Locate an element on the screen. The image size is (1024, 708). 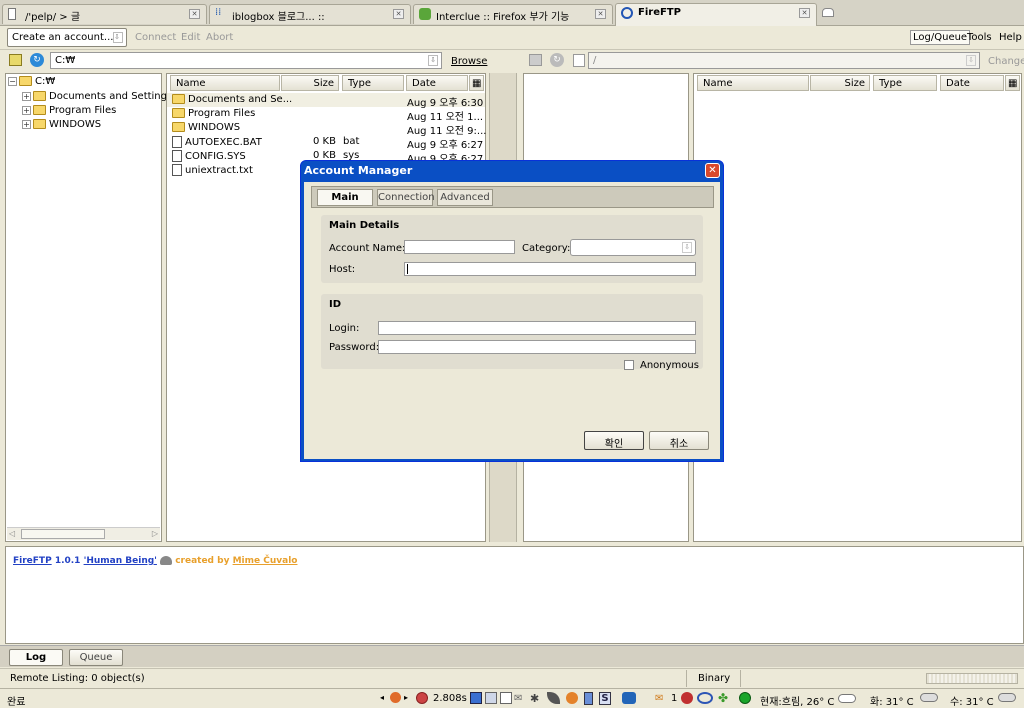
dialog-tabbar: Main Connection Advanced is located at coordinates (512, 197).